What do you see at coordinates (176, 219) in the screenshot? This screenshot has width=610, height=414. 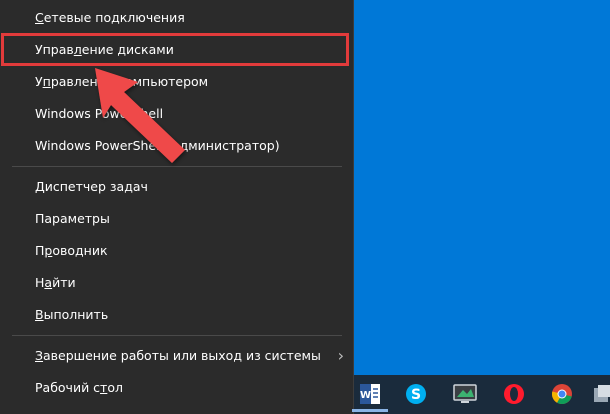 I see `menu-item-settings: Параметры` at bounding box center [176, 219].